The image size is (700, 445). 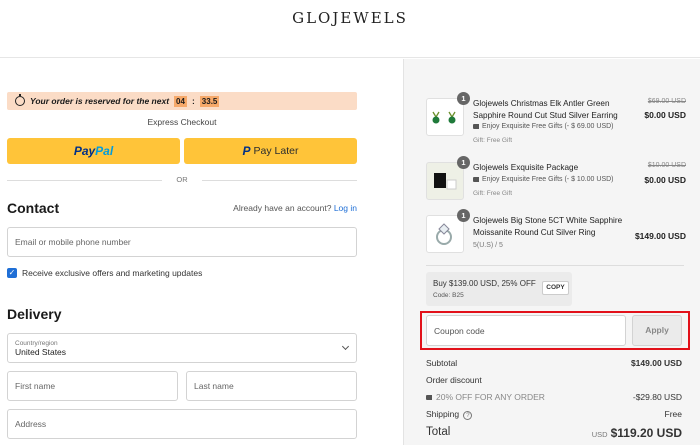 What do you see at coordinates (271, 386) in the screenshot?
I see `last-name-field: Last name` at bounding box center [271, 386].